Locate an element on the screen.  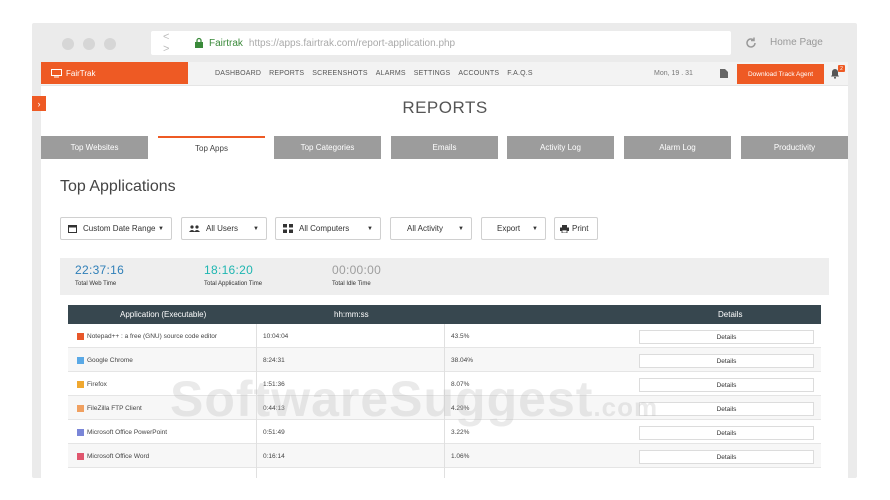
users-dropdown: All Users ▼ is located at coordinates (224, 228).